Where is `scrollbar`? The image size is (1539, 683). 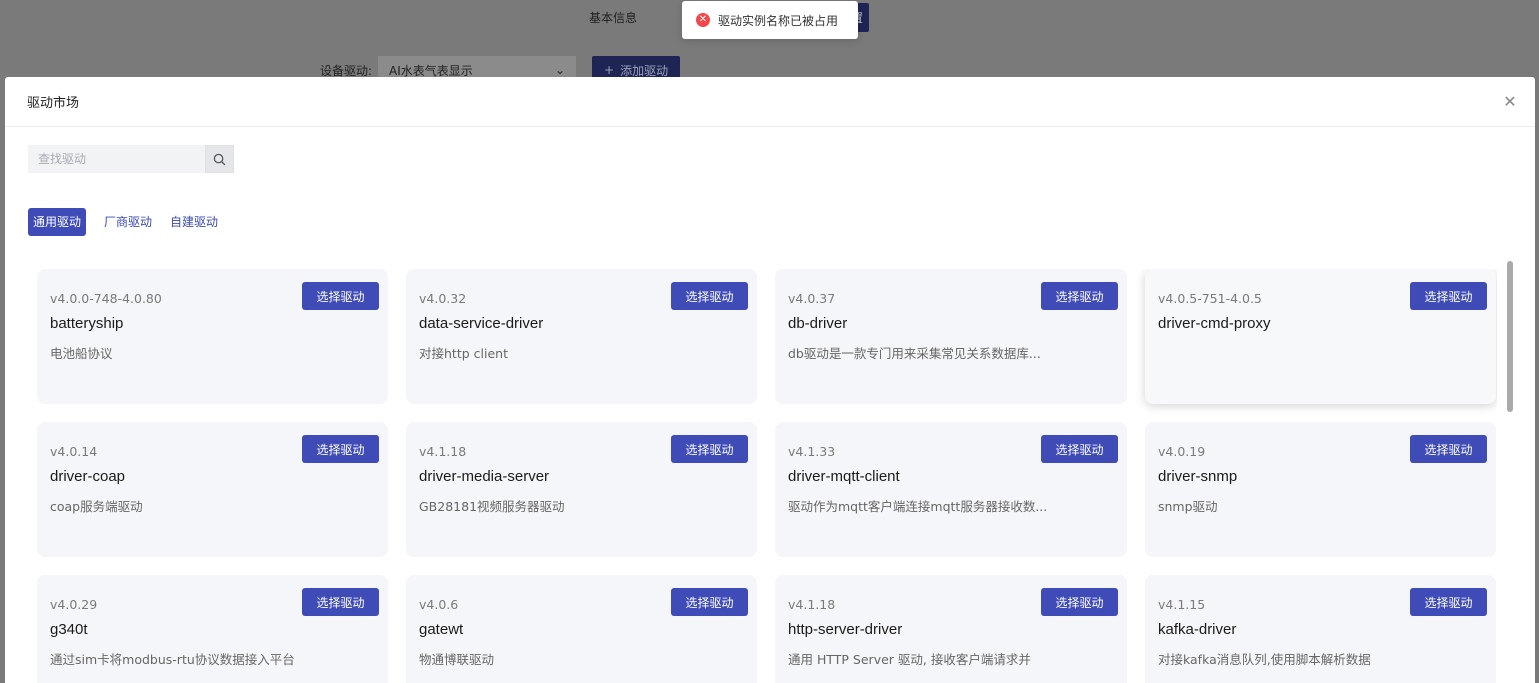 scrollbar is located at coordinates (1510, 336).